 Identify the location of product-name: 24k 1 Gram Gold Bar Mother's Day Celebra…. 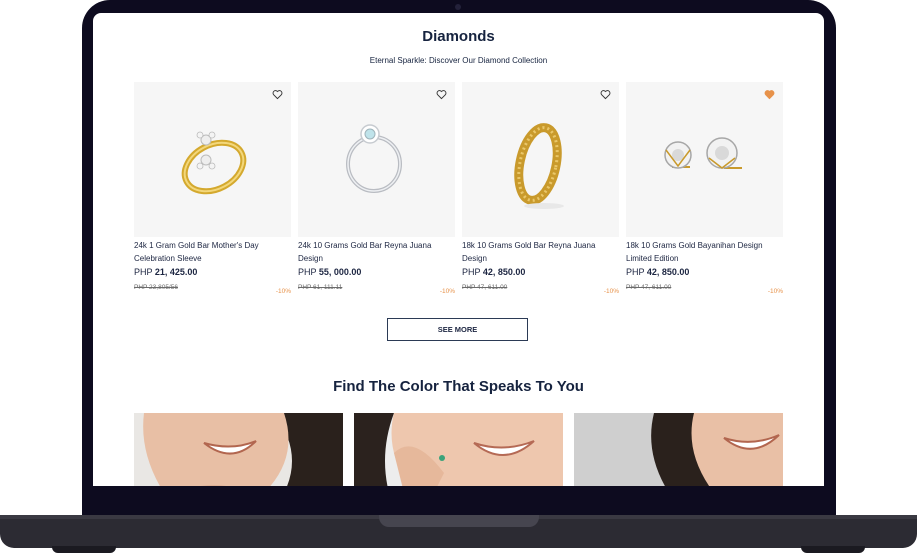
(212, 252).